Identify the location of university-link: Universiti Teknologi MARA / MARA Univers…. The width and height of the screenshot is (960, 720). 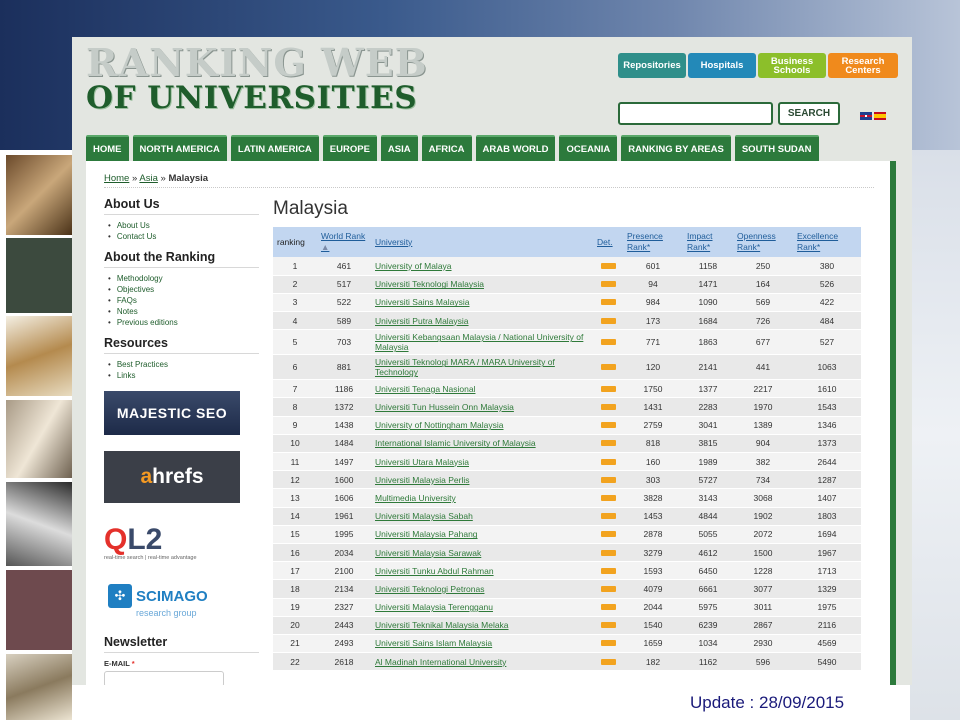
(482, 367).